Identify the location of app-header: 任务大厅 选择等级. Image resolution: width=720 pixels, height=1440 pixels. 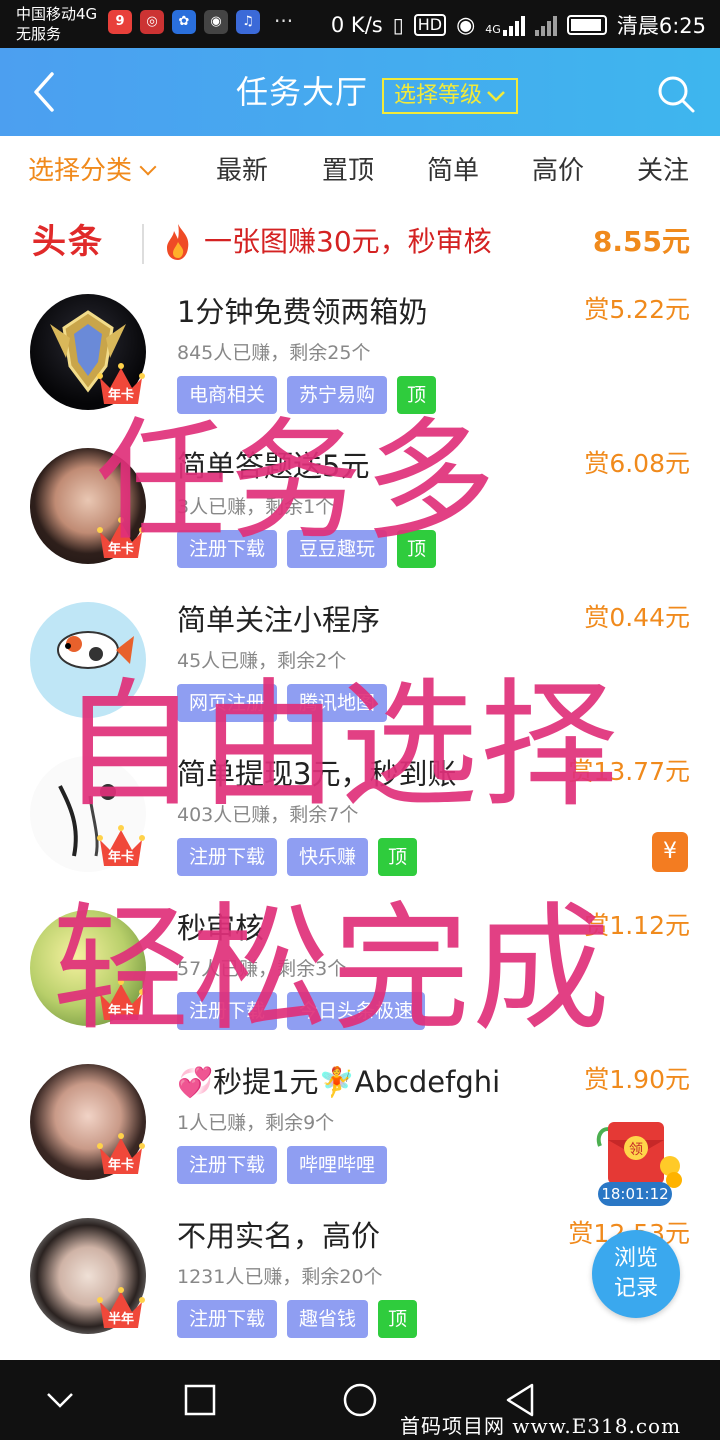
(360, 92).